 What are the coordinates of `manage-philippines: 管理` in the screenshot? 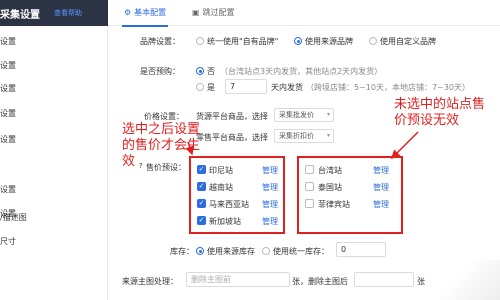 It's located at (381, 204).